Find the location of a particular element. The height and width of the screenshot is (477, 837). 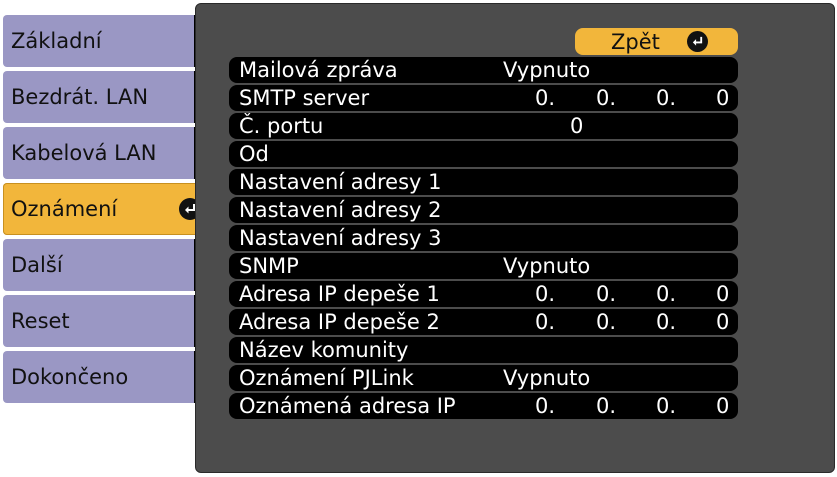

enter-return-icon is located at coordinates (697, 41).